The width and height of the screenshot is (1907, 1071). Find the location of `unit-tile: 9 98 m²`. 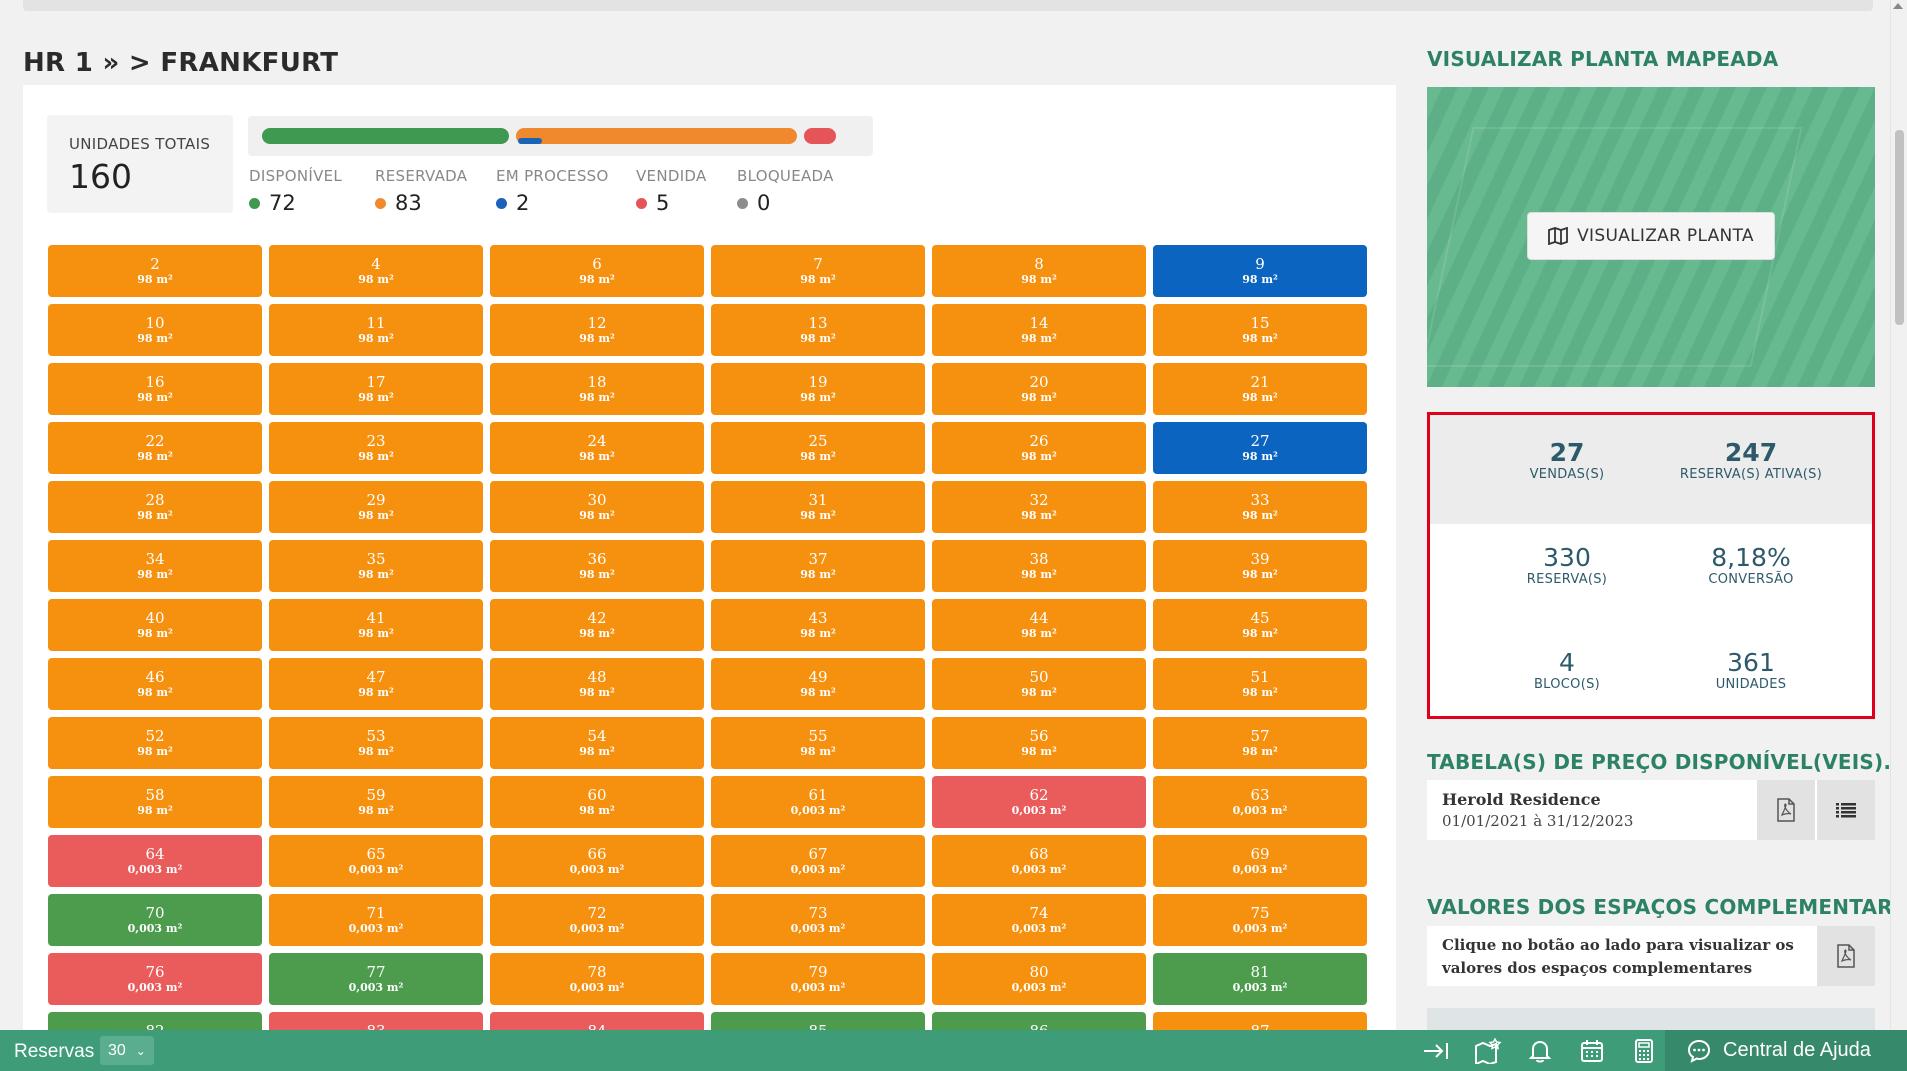

unit-tile: 9 98 m² is located at coordinates (1260, 271).